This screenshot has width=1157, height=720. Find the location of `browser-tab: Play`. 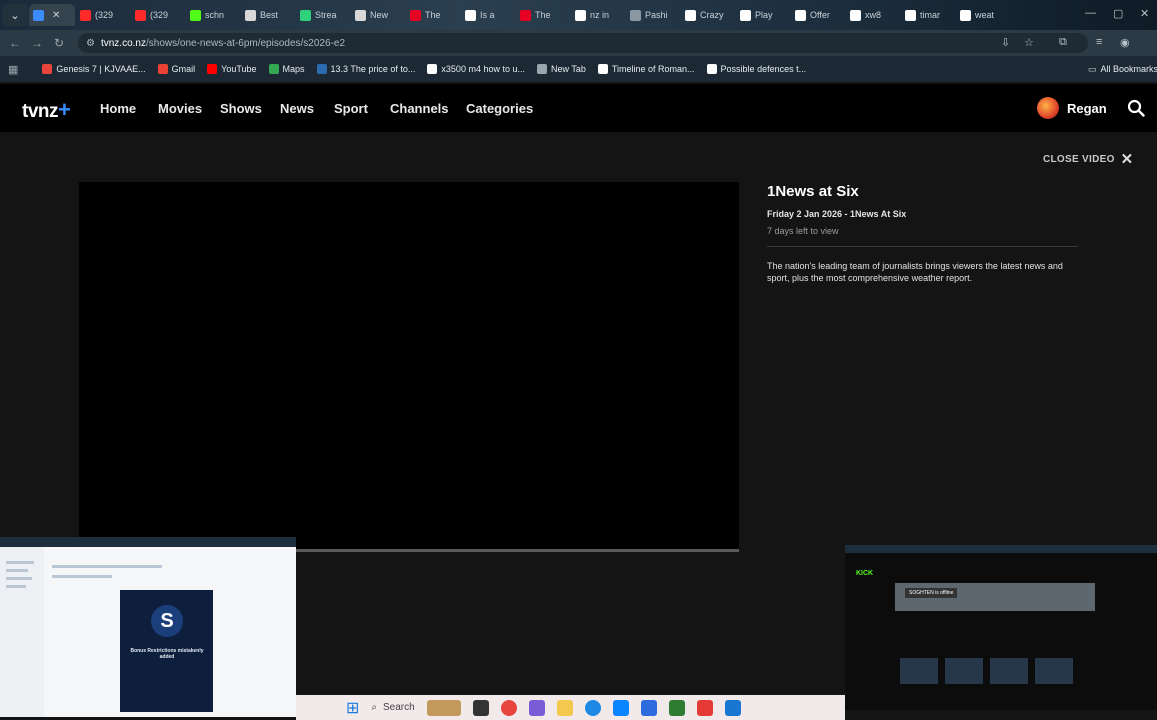

browser-tab: Play is located at coordinates (763, 15).